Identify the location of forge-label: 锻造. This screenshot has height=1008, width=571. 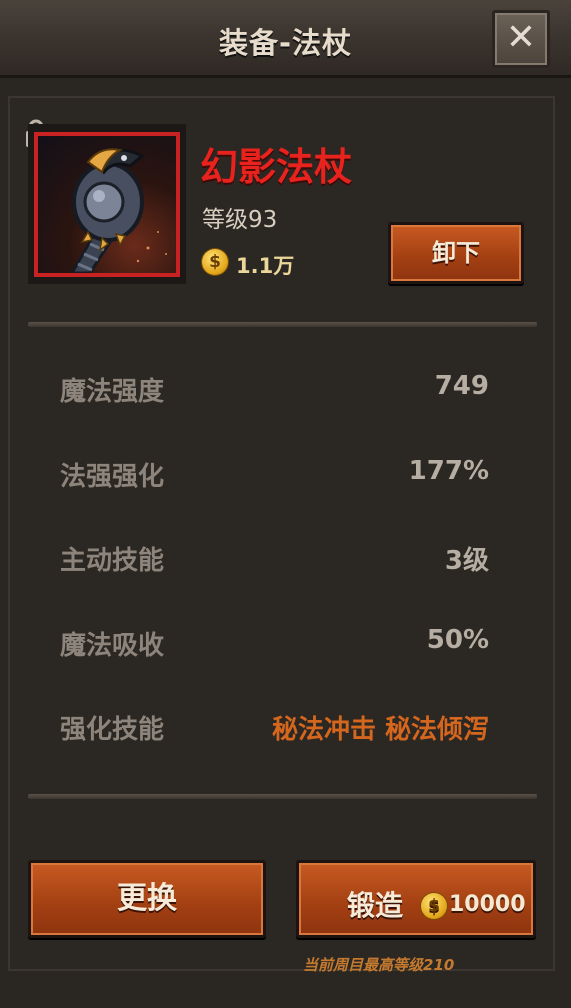
(375, 905).